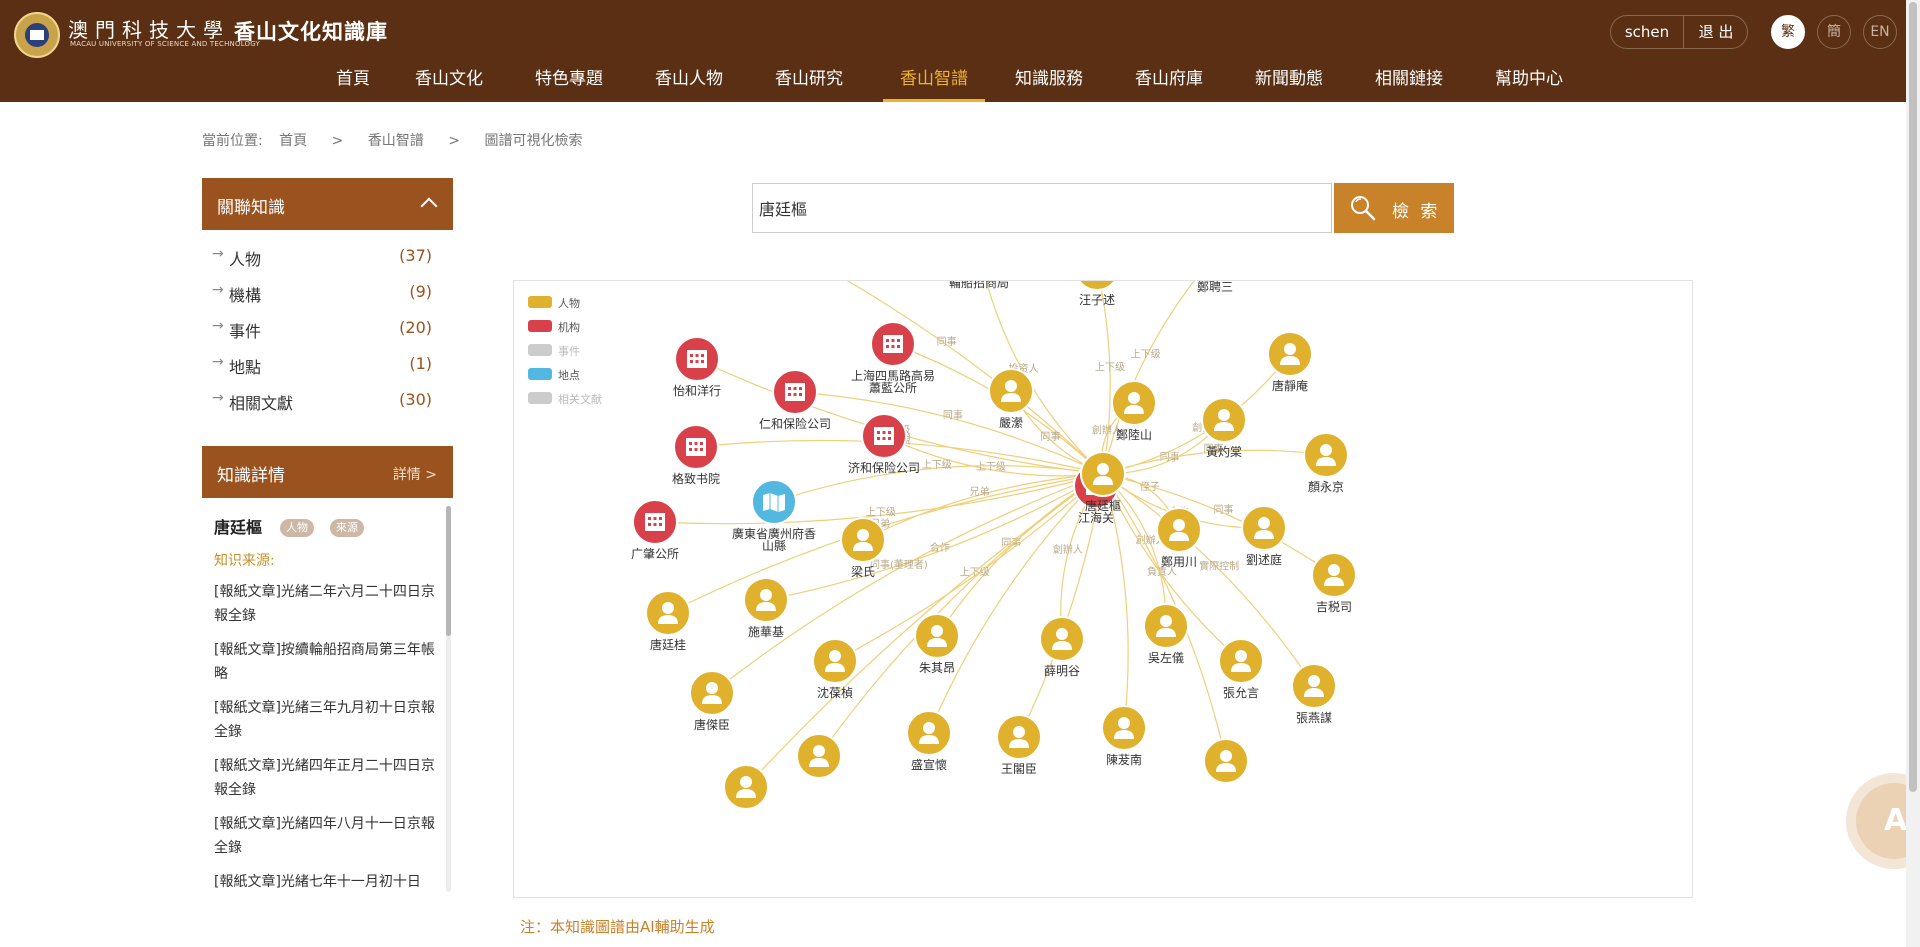 The height and width of the screenshot is (947, 1920). Describe the element at coordinates (1529, 83) in the screenshot. I see `nav-help: 幫助中心` at that location.